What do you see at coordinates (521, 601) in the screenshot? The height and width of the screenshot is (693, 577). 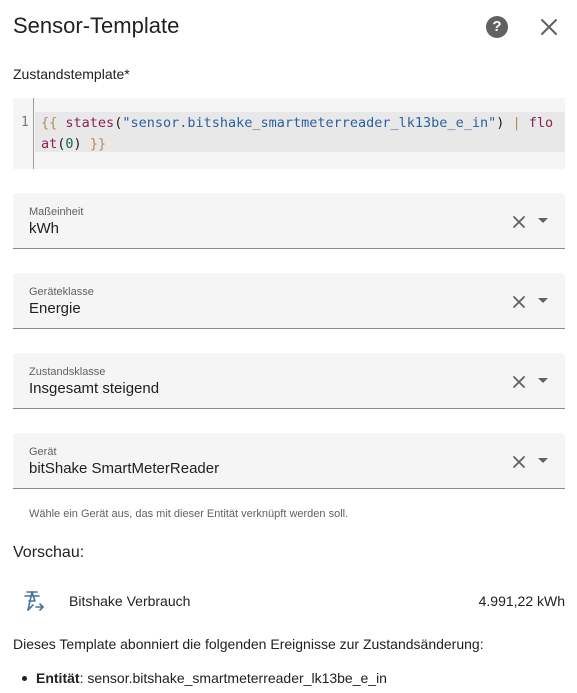 I see `entity-state: 4.991,22 kWh` at bounding box center [521, 601].